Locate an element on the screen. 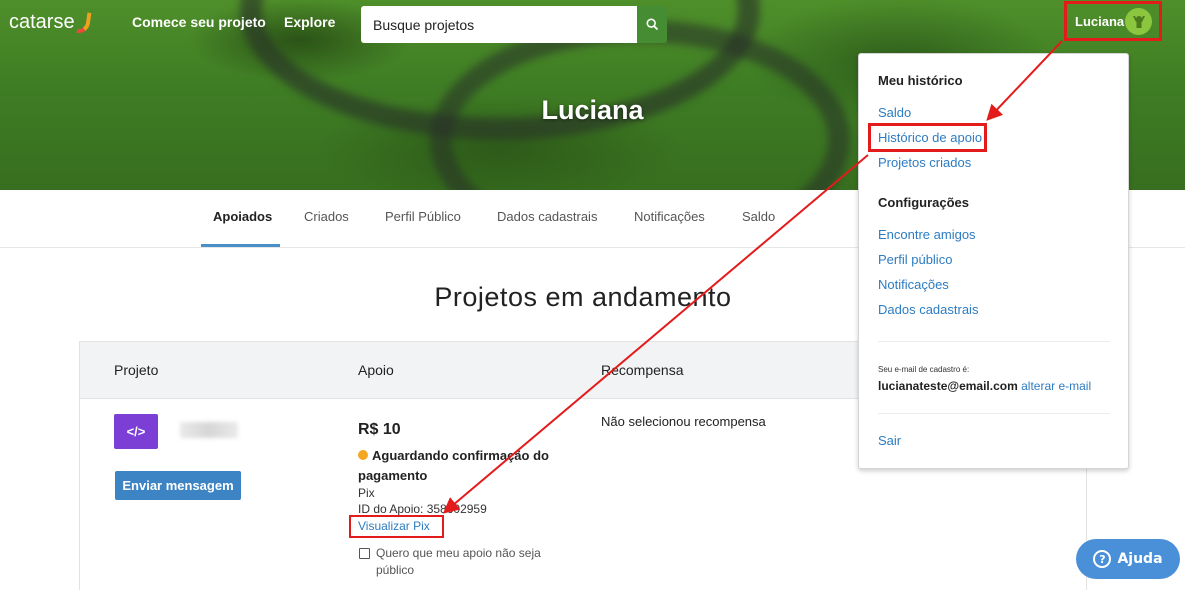 The image size is (1185, 590). menu-item-saldo: Saldo is located at coordinates (894, 112).